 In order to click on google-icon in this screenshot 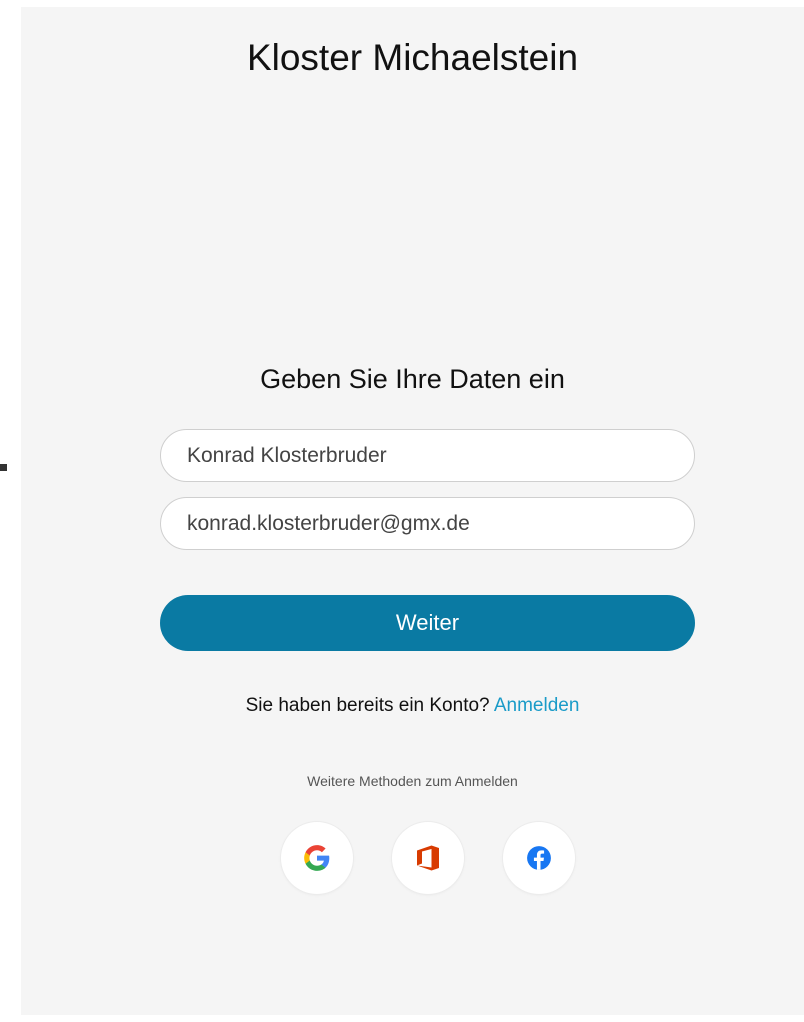, I will do `click(317, 858)`.